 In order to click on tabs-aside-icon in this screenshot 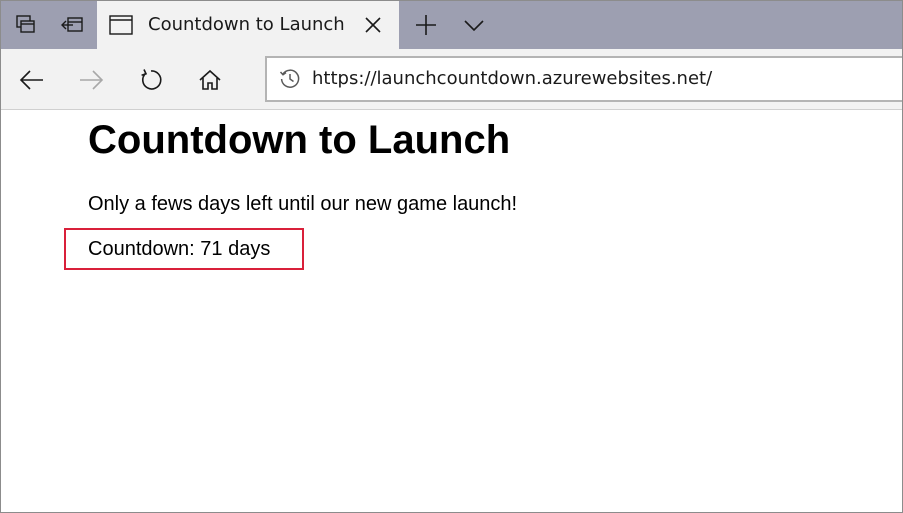, I will do `click(72, 24)`.